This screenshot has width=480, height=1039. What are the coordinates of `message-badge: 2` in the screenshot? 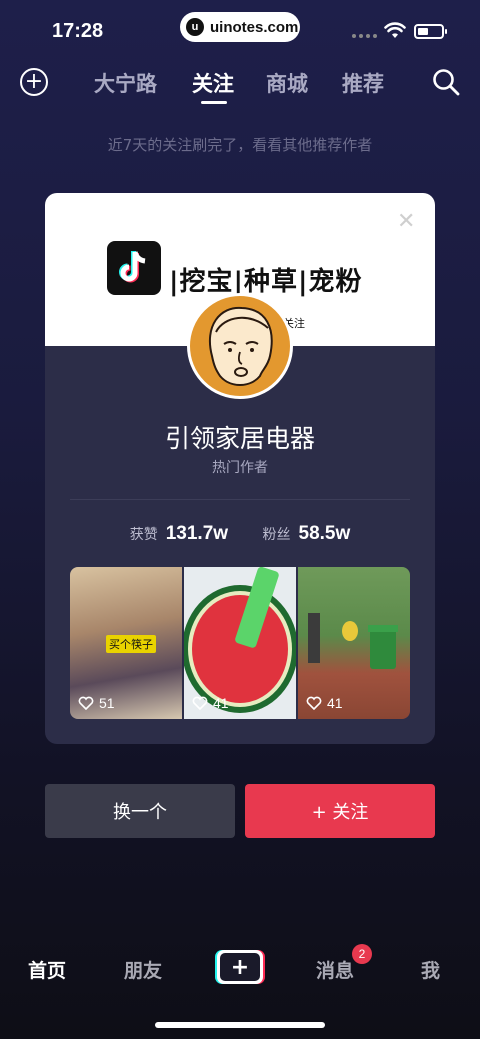 It's located at (362, 954).